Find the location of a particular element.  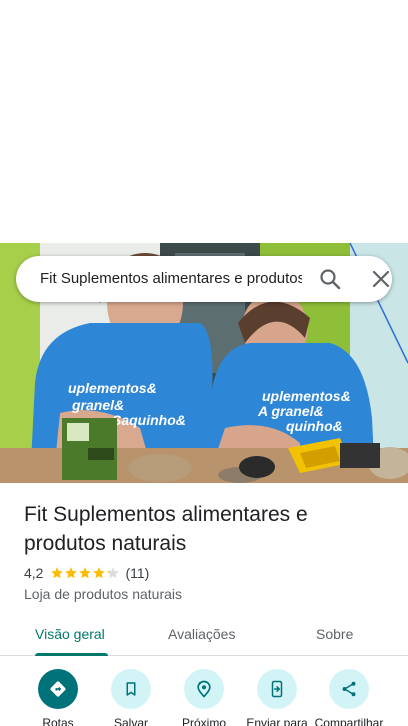

place-tabs: Visão geral Avaliações Sobre is located at coordinates (204, 636).